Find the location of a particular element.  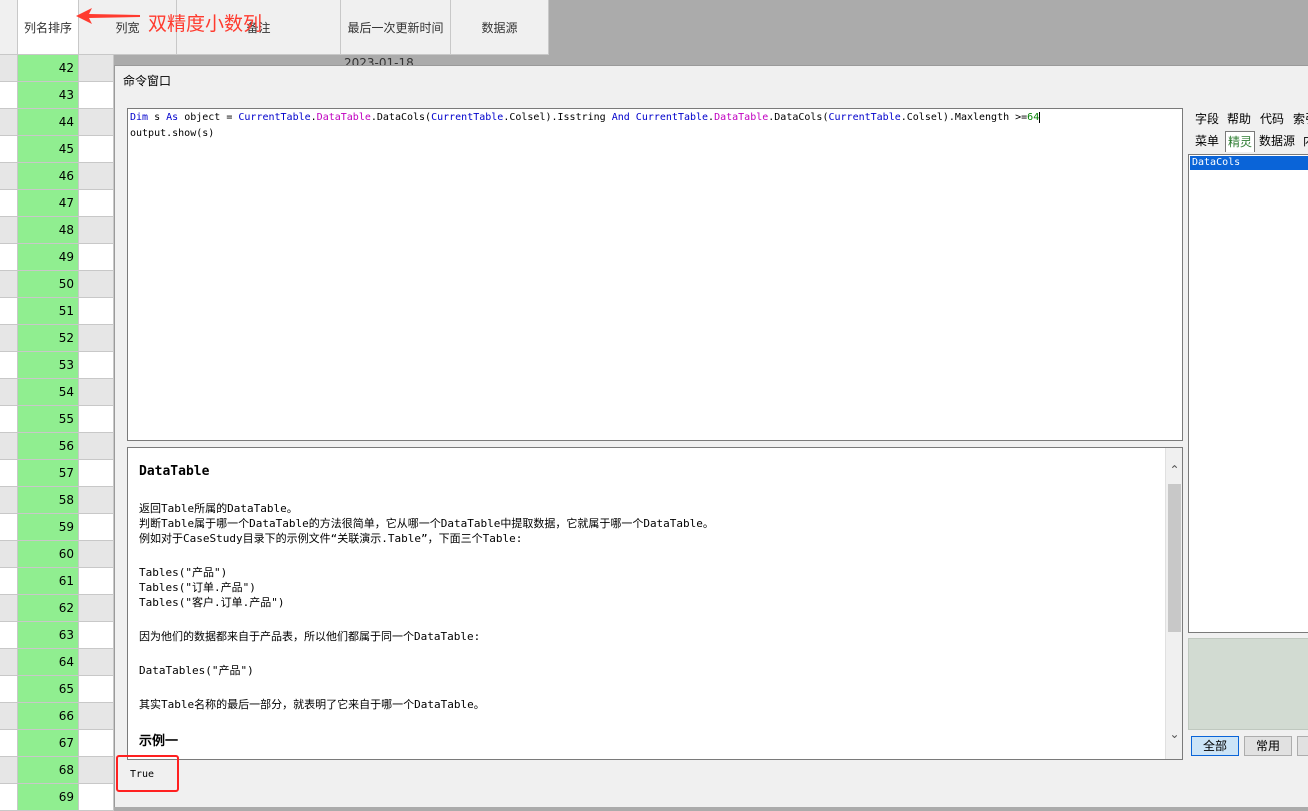

seq-cell: 48 is located at coordinates (48, 230).